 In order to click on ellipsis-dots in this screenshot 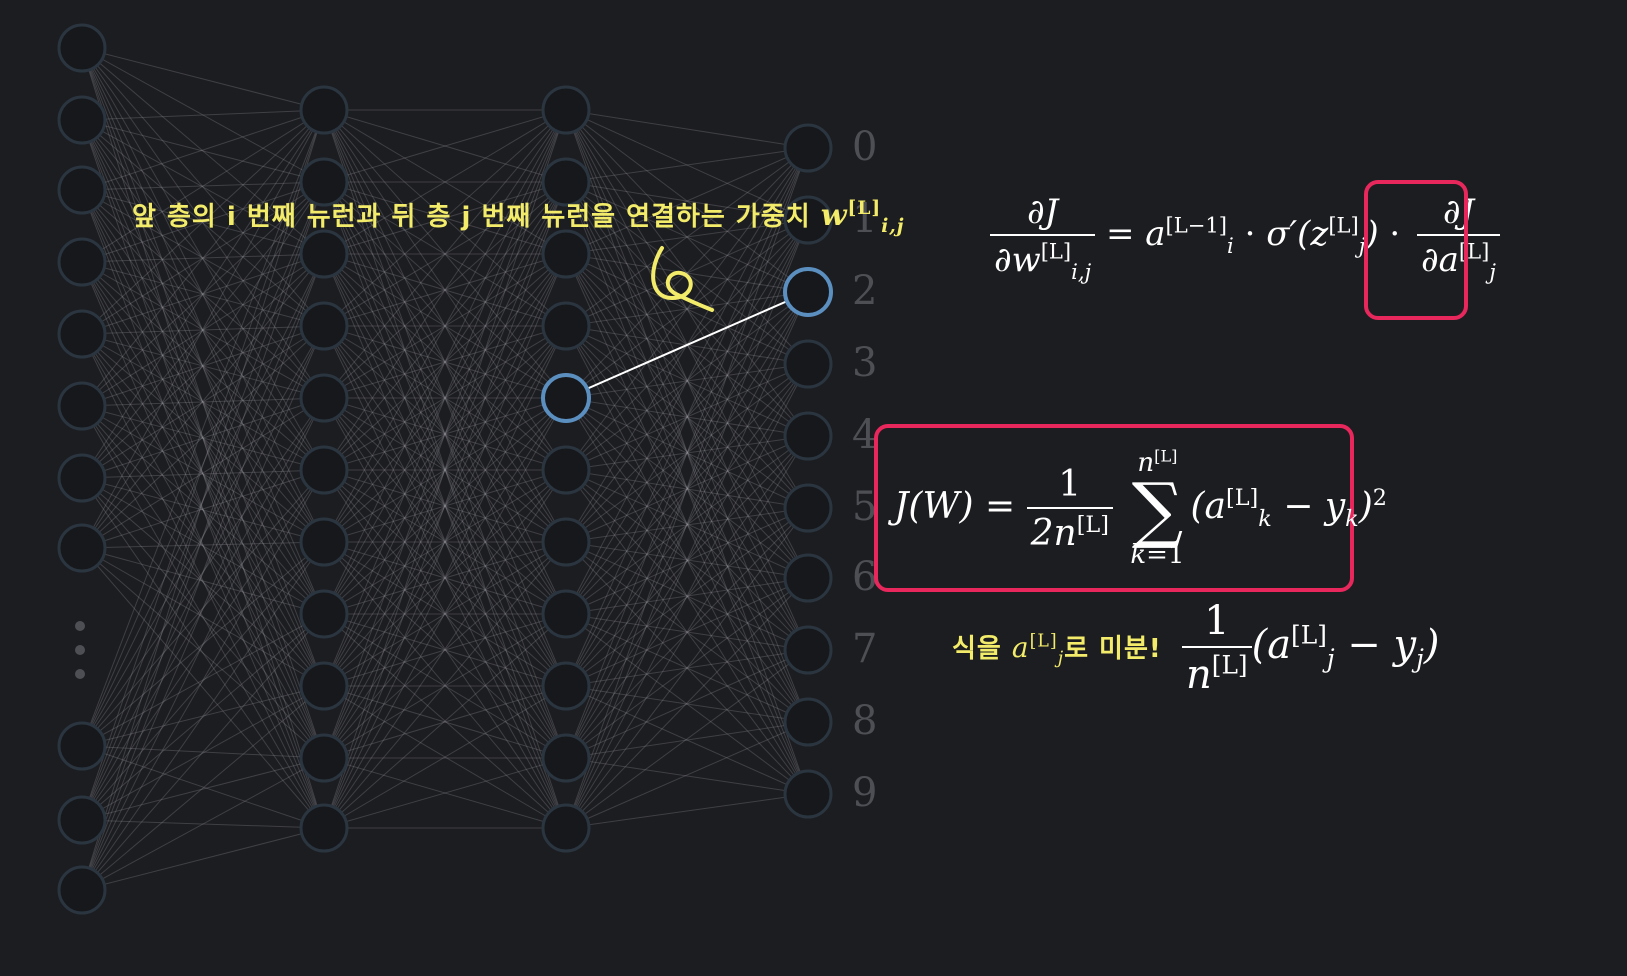, I will do `click(80, 650)`.